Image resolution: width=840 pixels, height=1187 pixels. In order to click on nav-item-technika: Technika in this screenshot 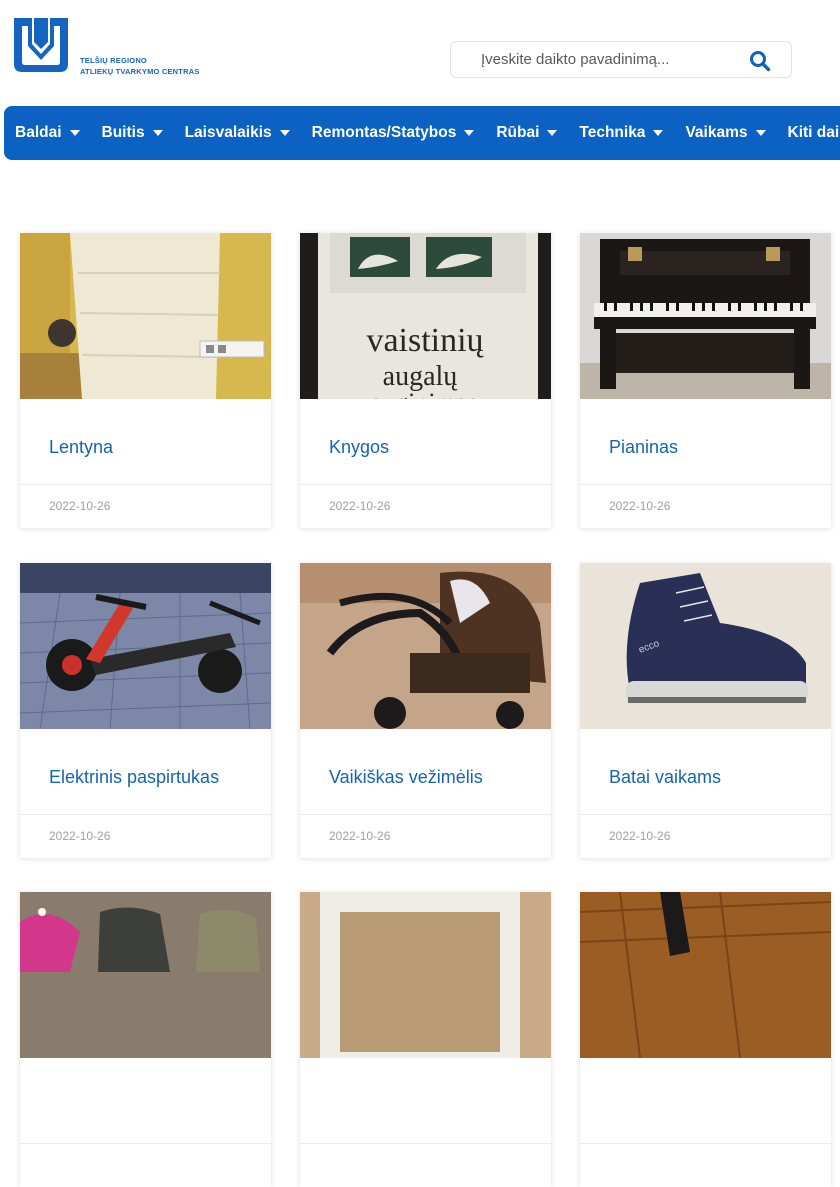, I will do `click(621, 133)`.